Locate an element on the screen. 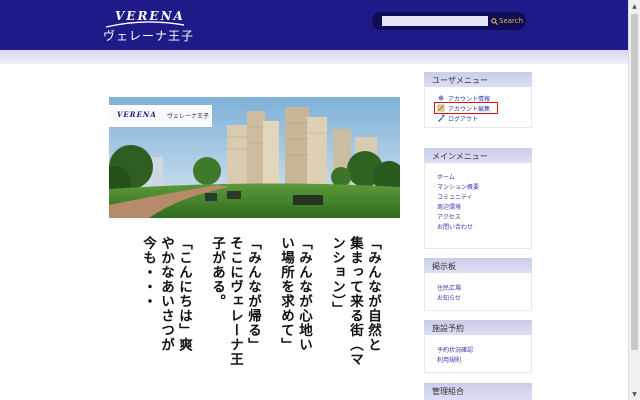  facility-menu-title: 施設予約 is located at coordinates (478, 327).